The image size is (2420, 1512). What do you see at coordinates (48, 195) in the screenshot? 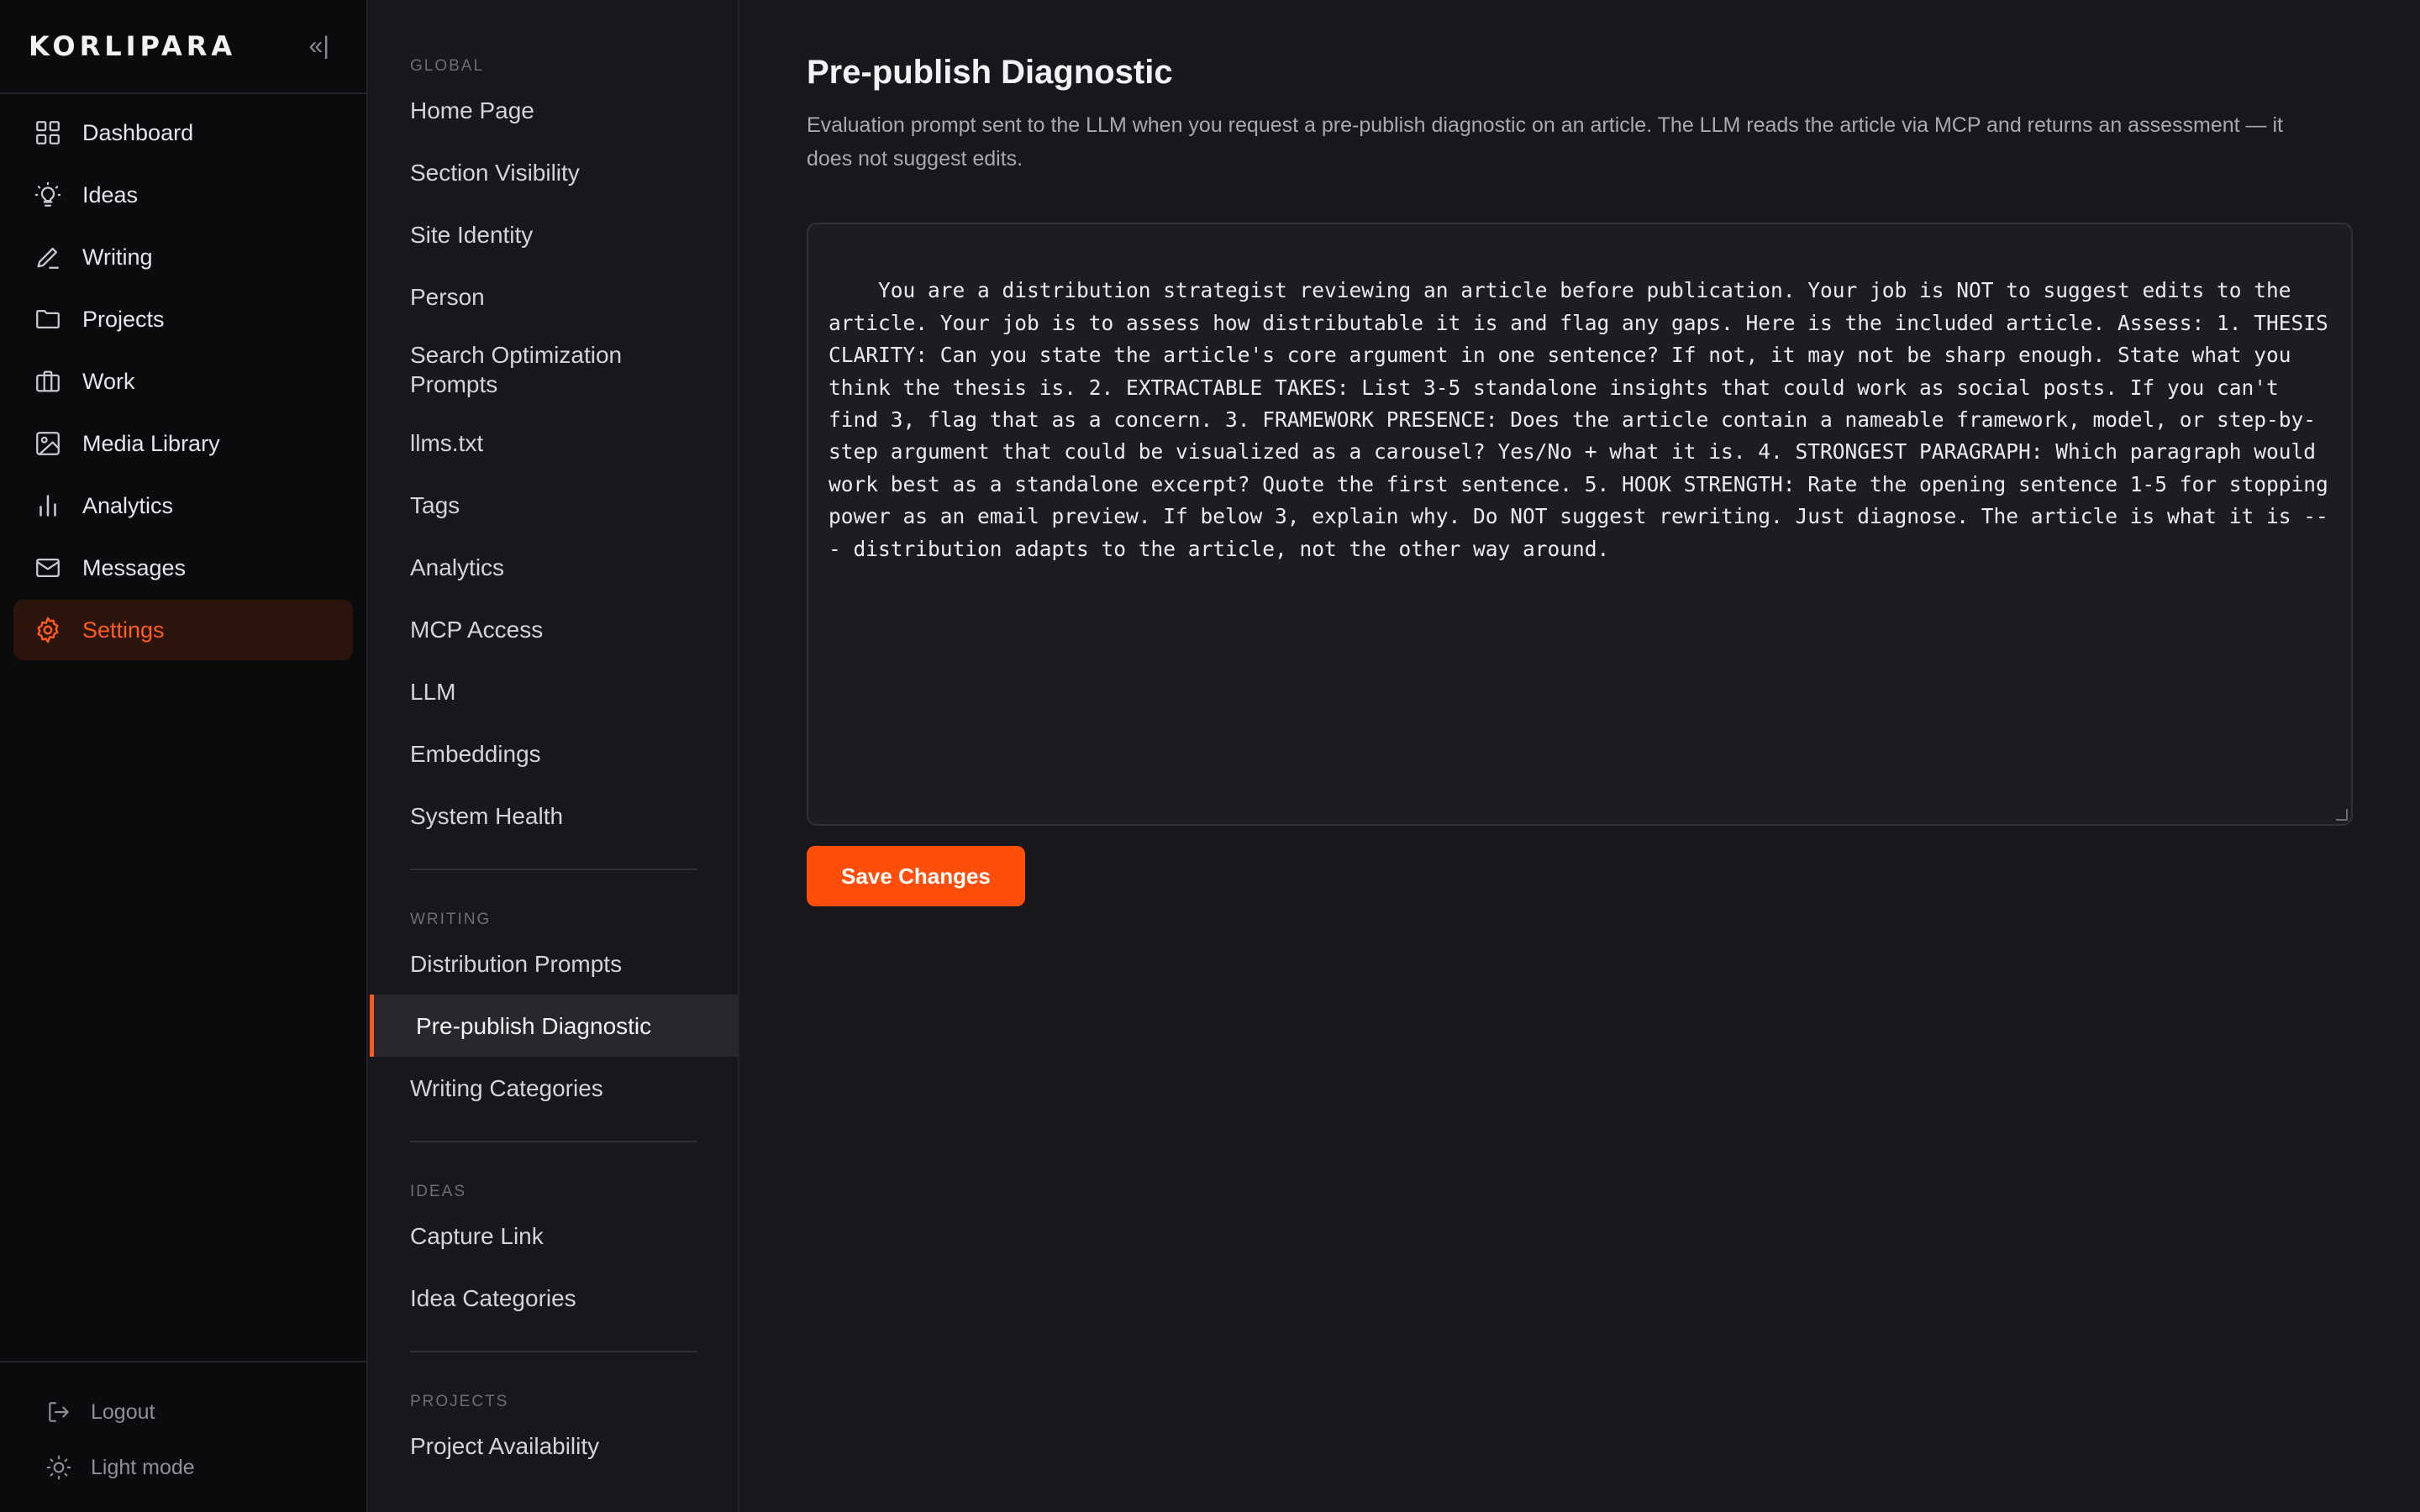
I see `lightbulb-icon` at bounding box center [48, 195].